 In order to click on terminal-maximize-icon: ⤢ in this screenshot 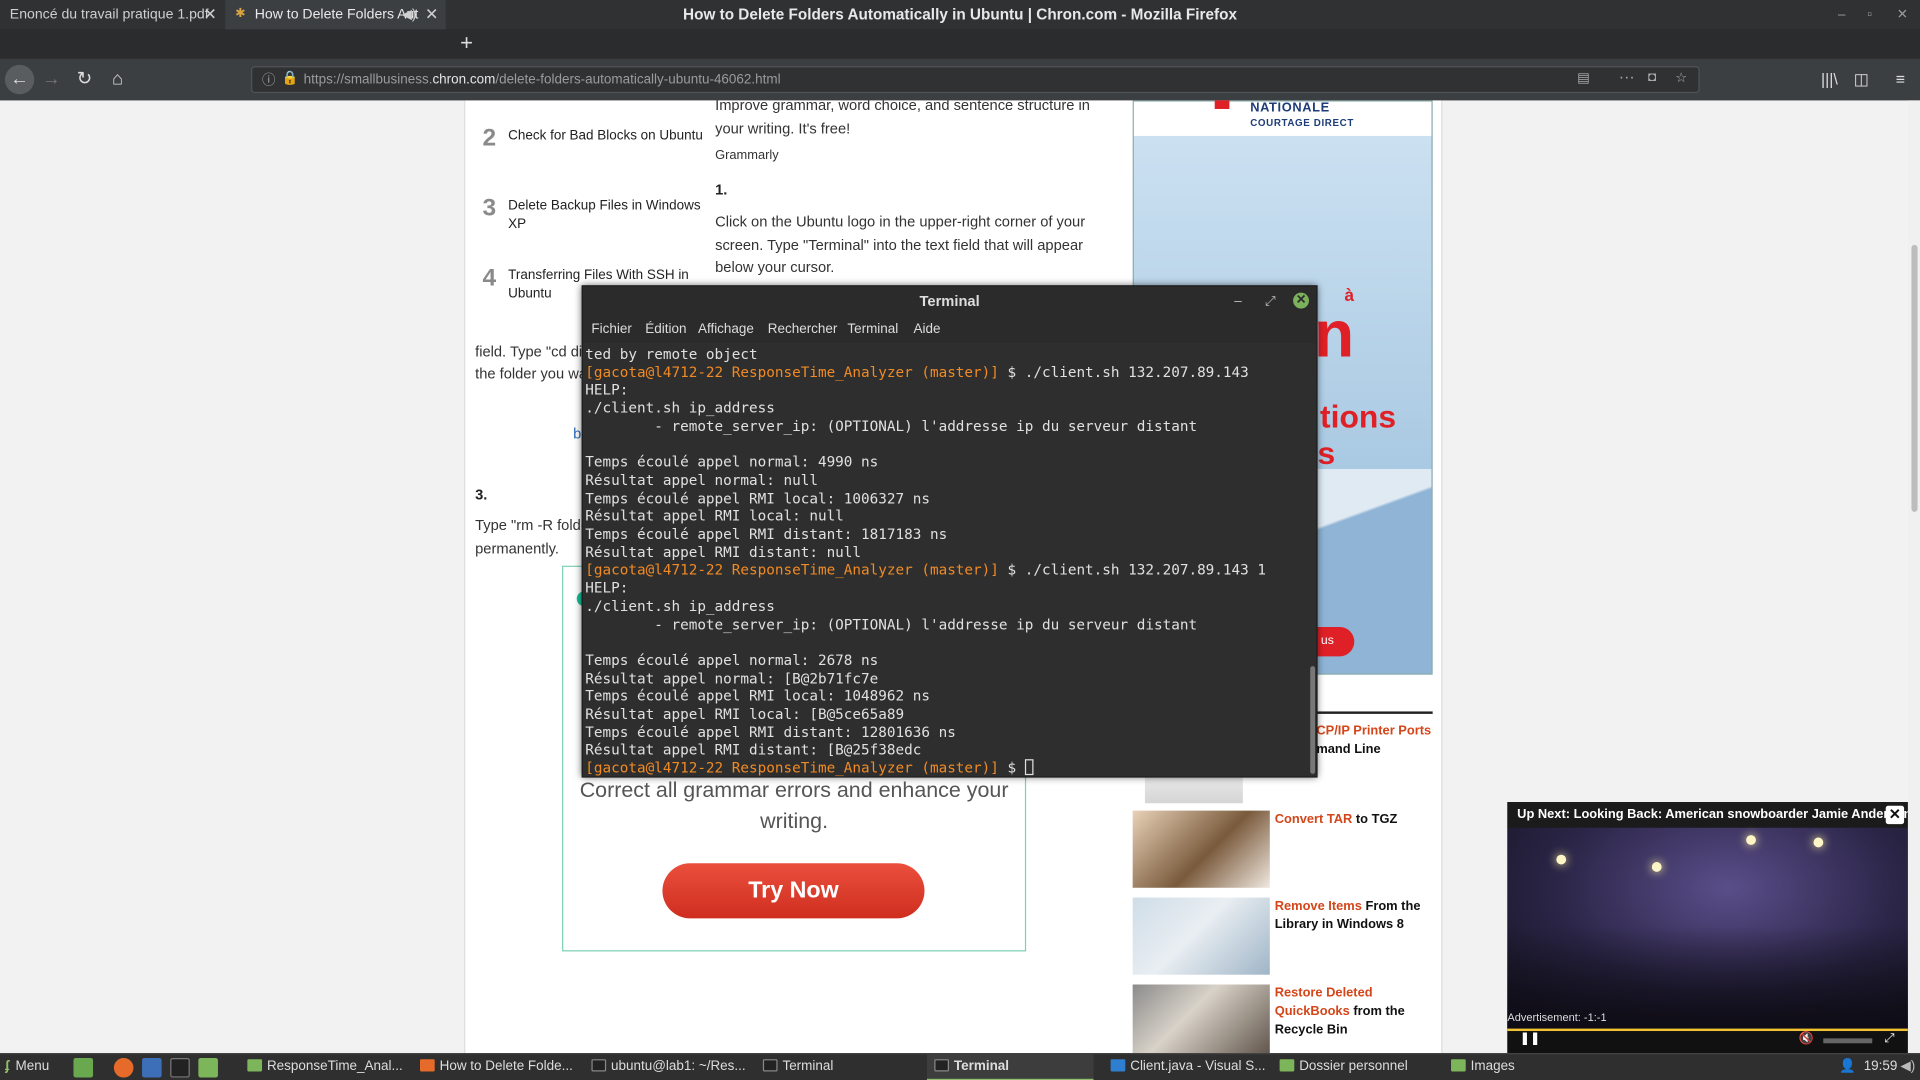, I will do `click(1270, 301)`.